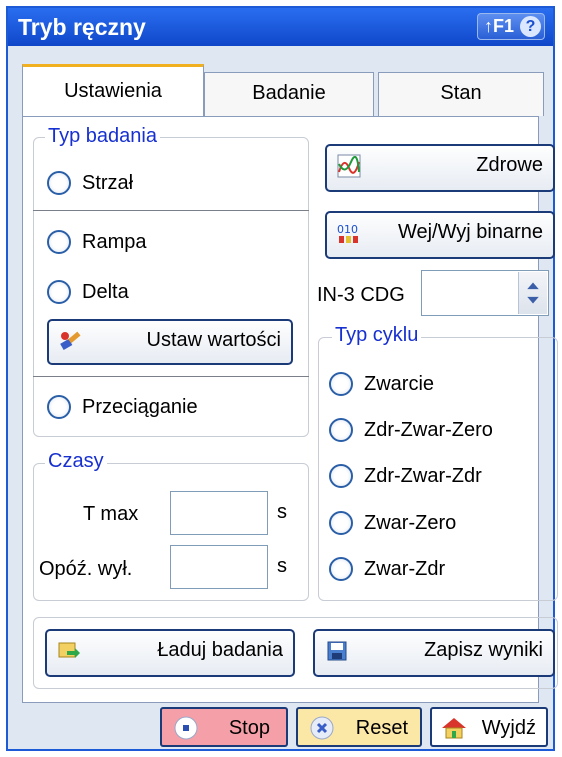 This screenshot has width=562, height=757. What do you see at coordinates (428, 430) in the screenshot?
I see `radio-label: Zdr-Zwar-Zero` at bounding box center [428, 430].